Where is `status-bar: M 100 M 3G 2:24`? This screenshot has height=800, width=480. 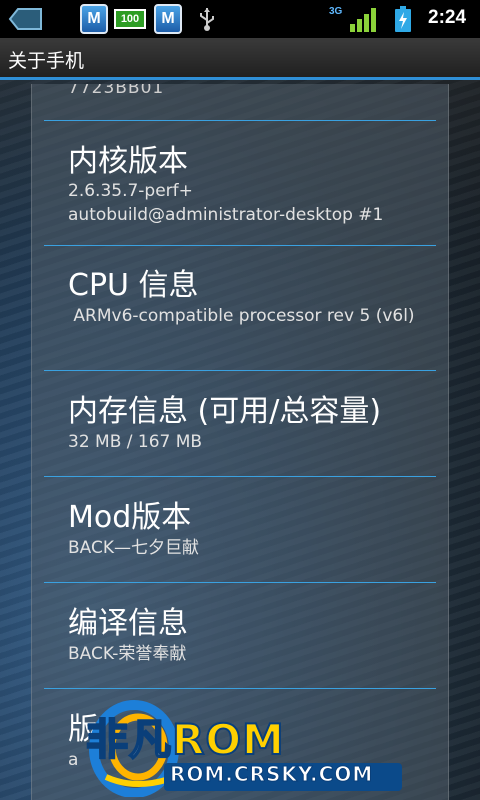 status-bar: M 100 M 3G 2:24 is located at coordinates (240, 19).